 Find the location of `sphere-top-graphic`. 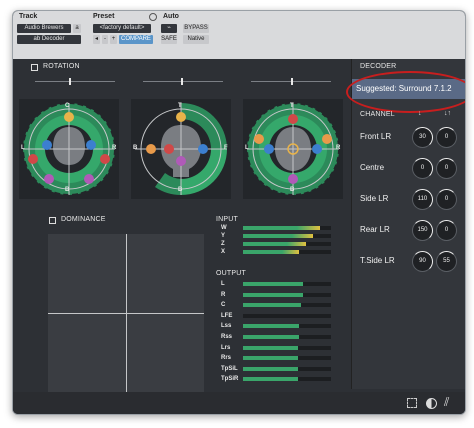

sphere-top-graphic is located at coordinates (293, 149).